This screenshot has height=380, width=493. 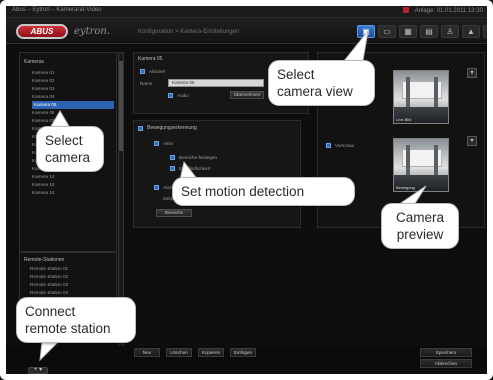 I want to click on option-sensitivity-checkbox, so click(x=172, y=168).